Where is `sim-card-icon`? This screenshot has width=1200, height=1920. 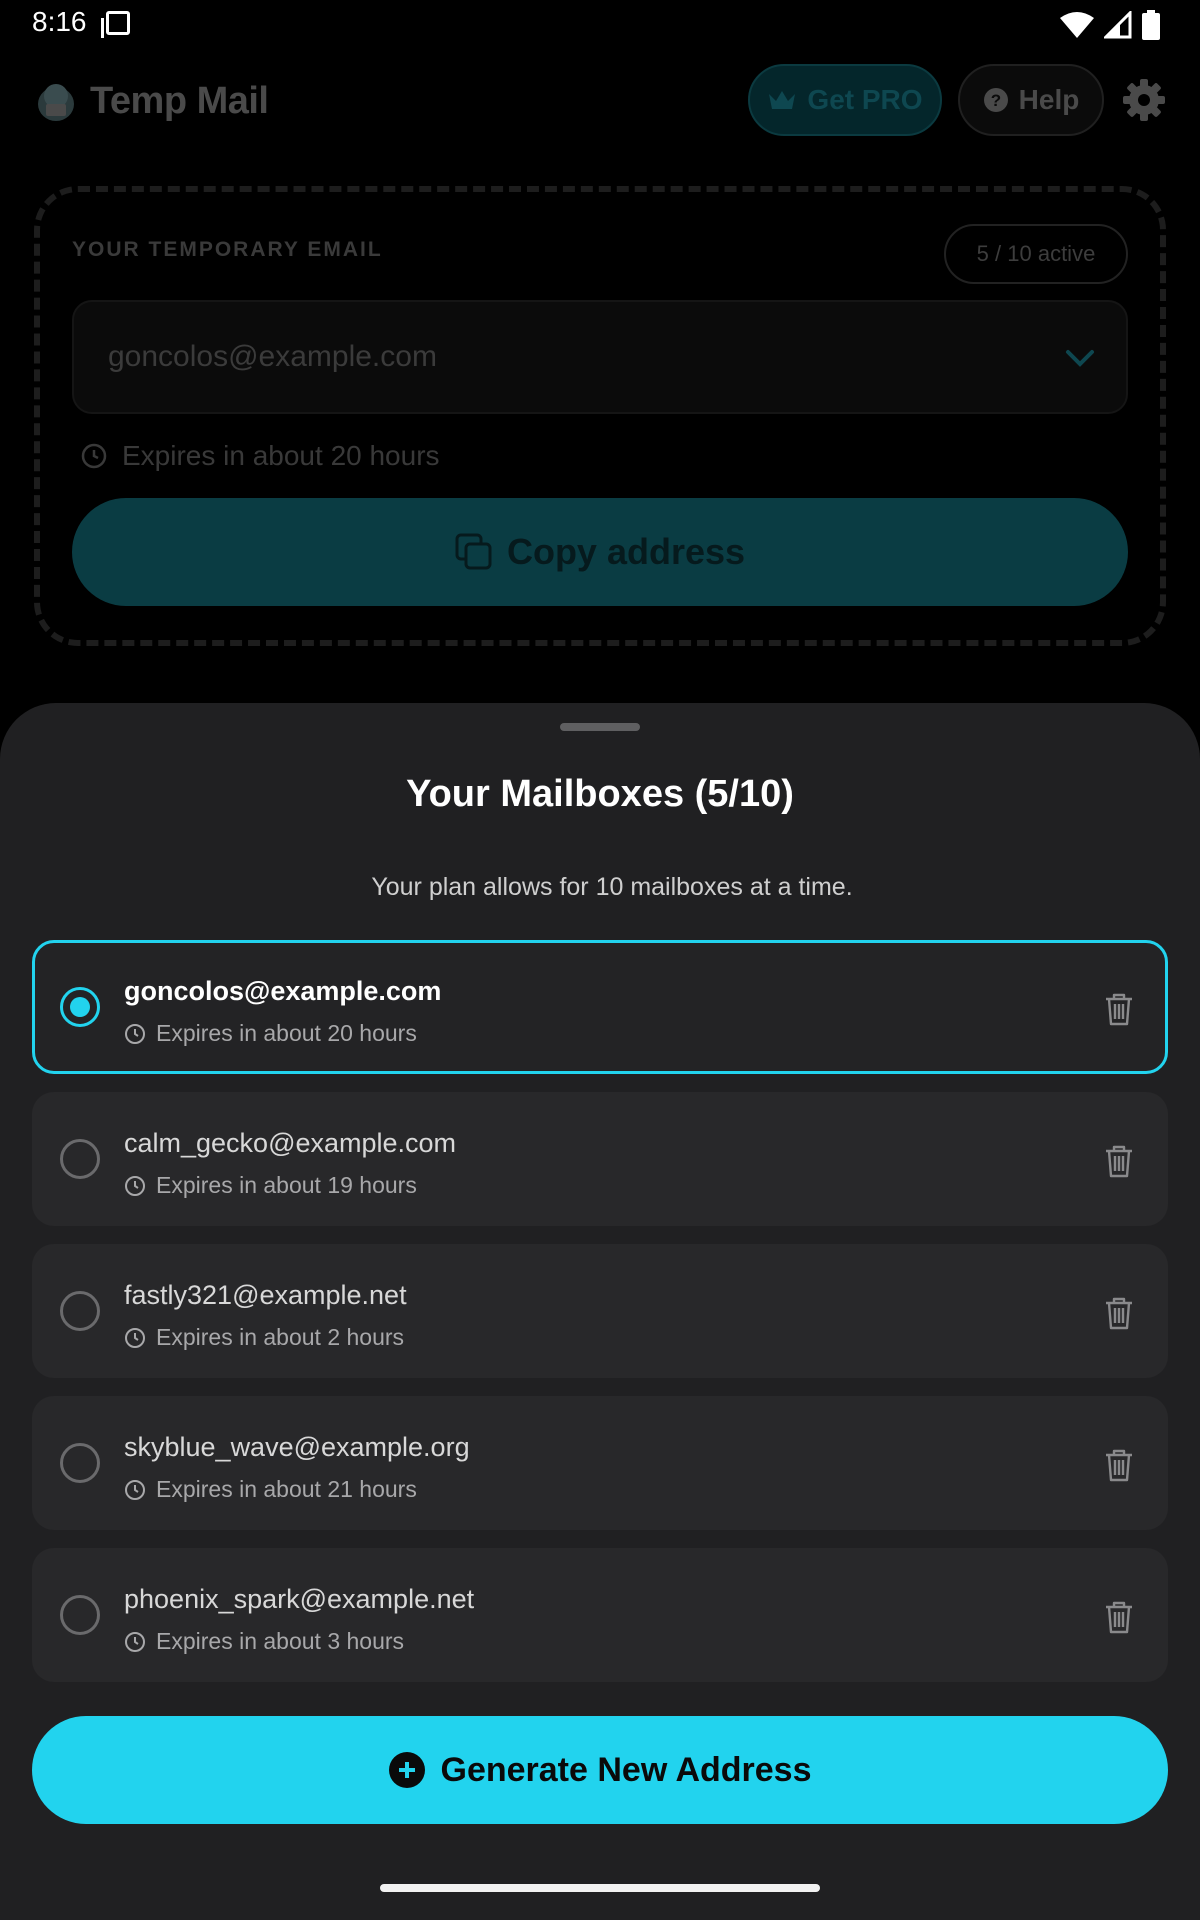
sim-card-icon is located at coordinates (115, 24).